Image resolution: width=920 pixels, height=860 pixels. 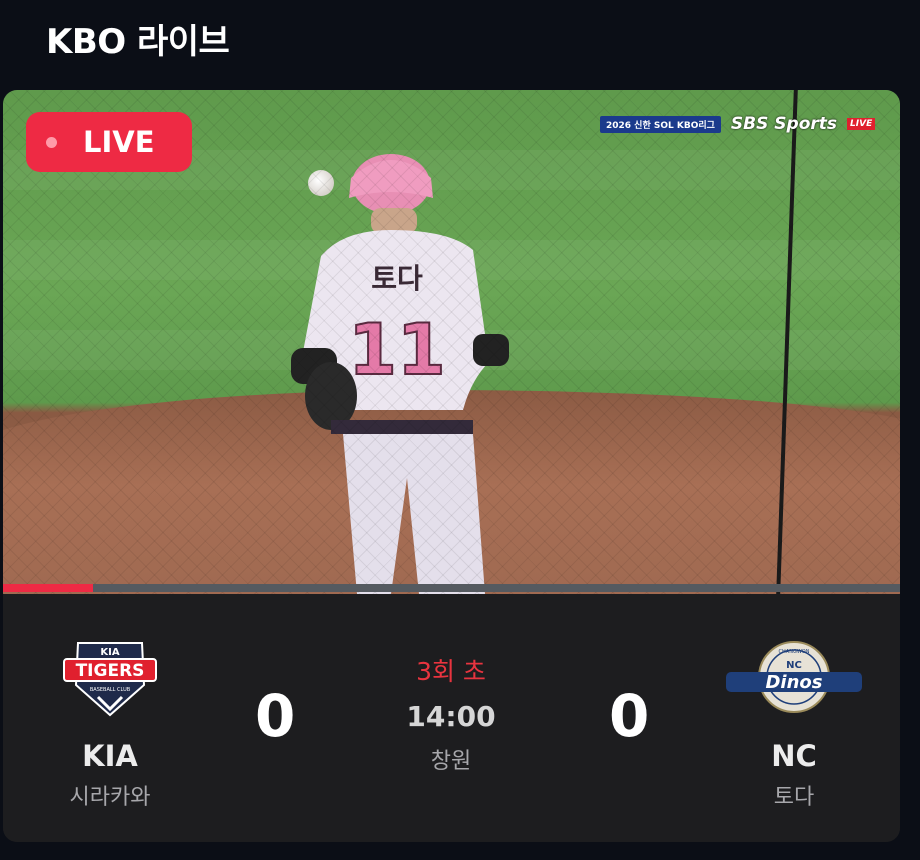 What do you see at coordinates (451, 761) in the screenshot?
I see `venue: 창원` at bounding box center [451, 761].